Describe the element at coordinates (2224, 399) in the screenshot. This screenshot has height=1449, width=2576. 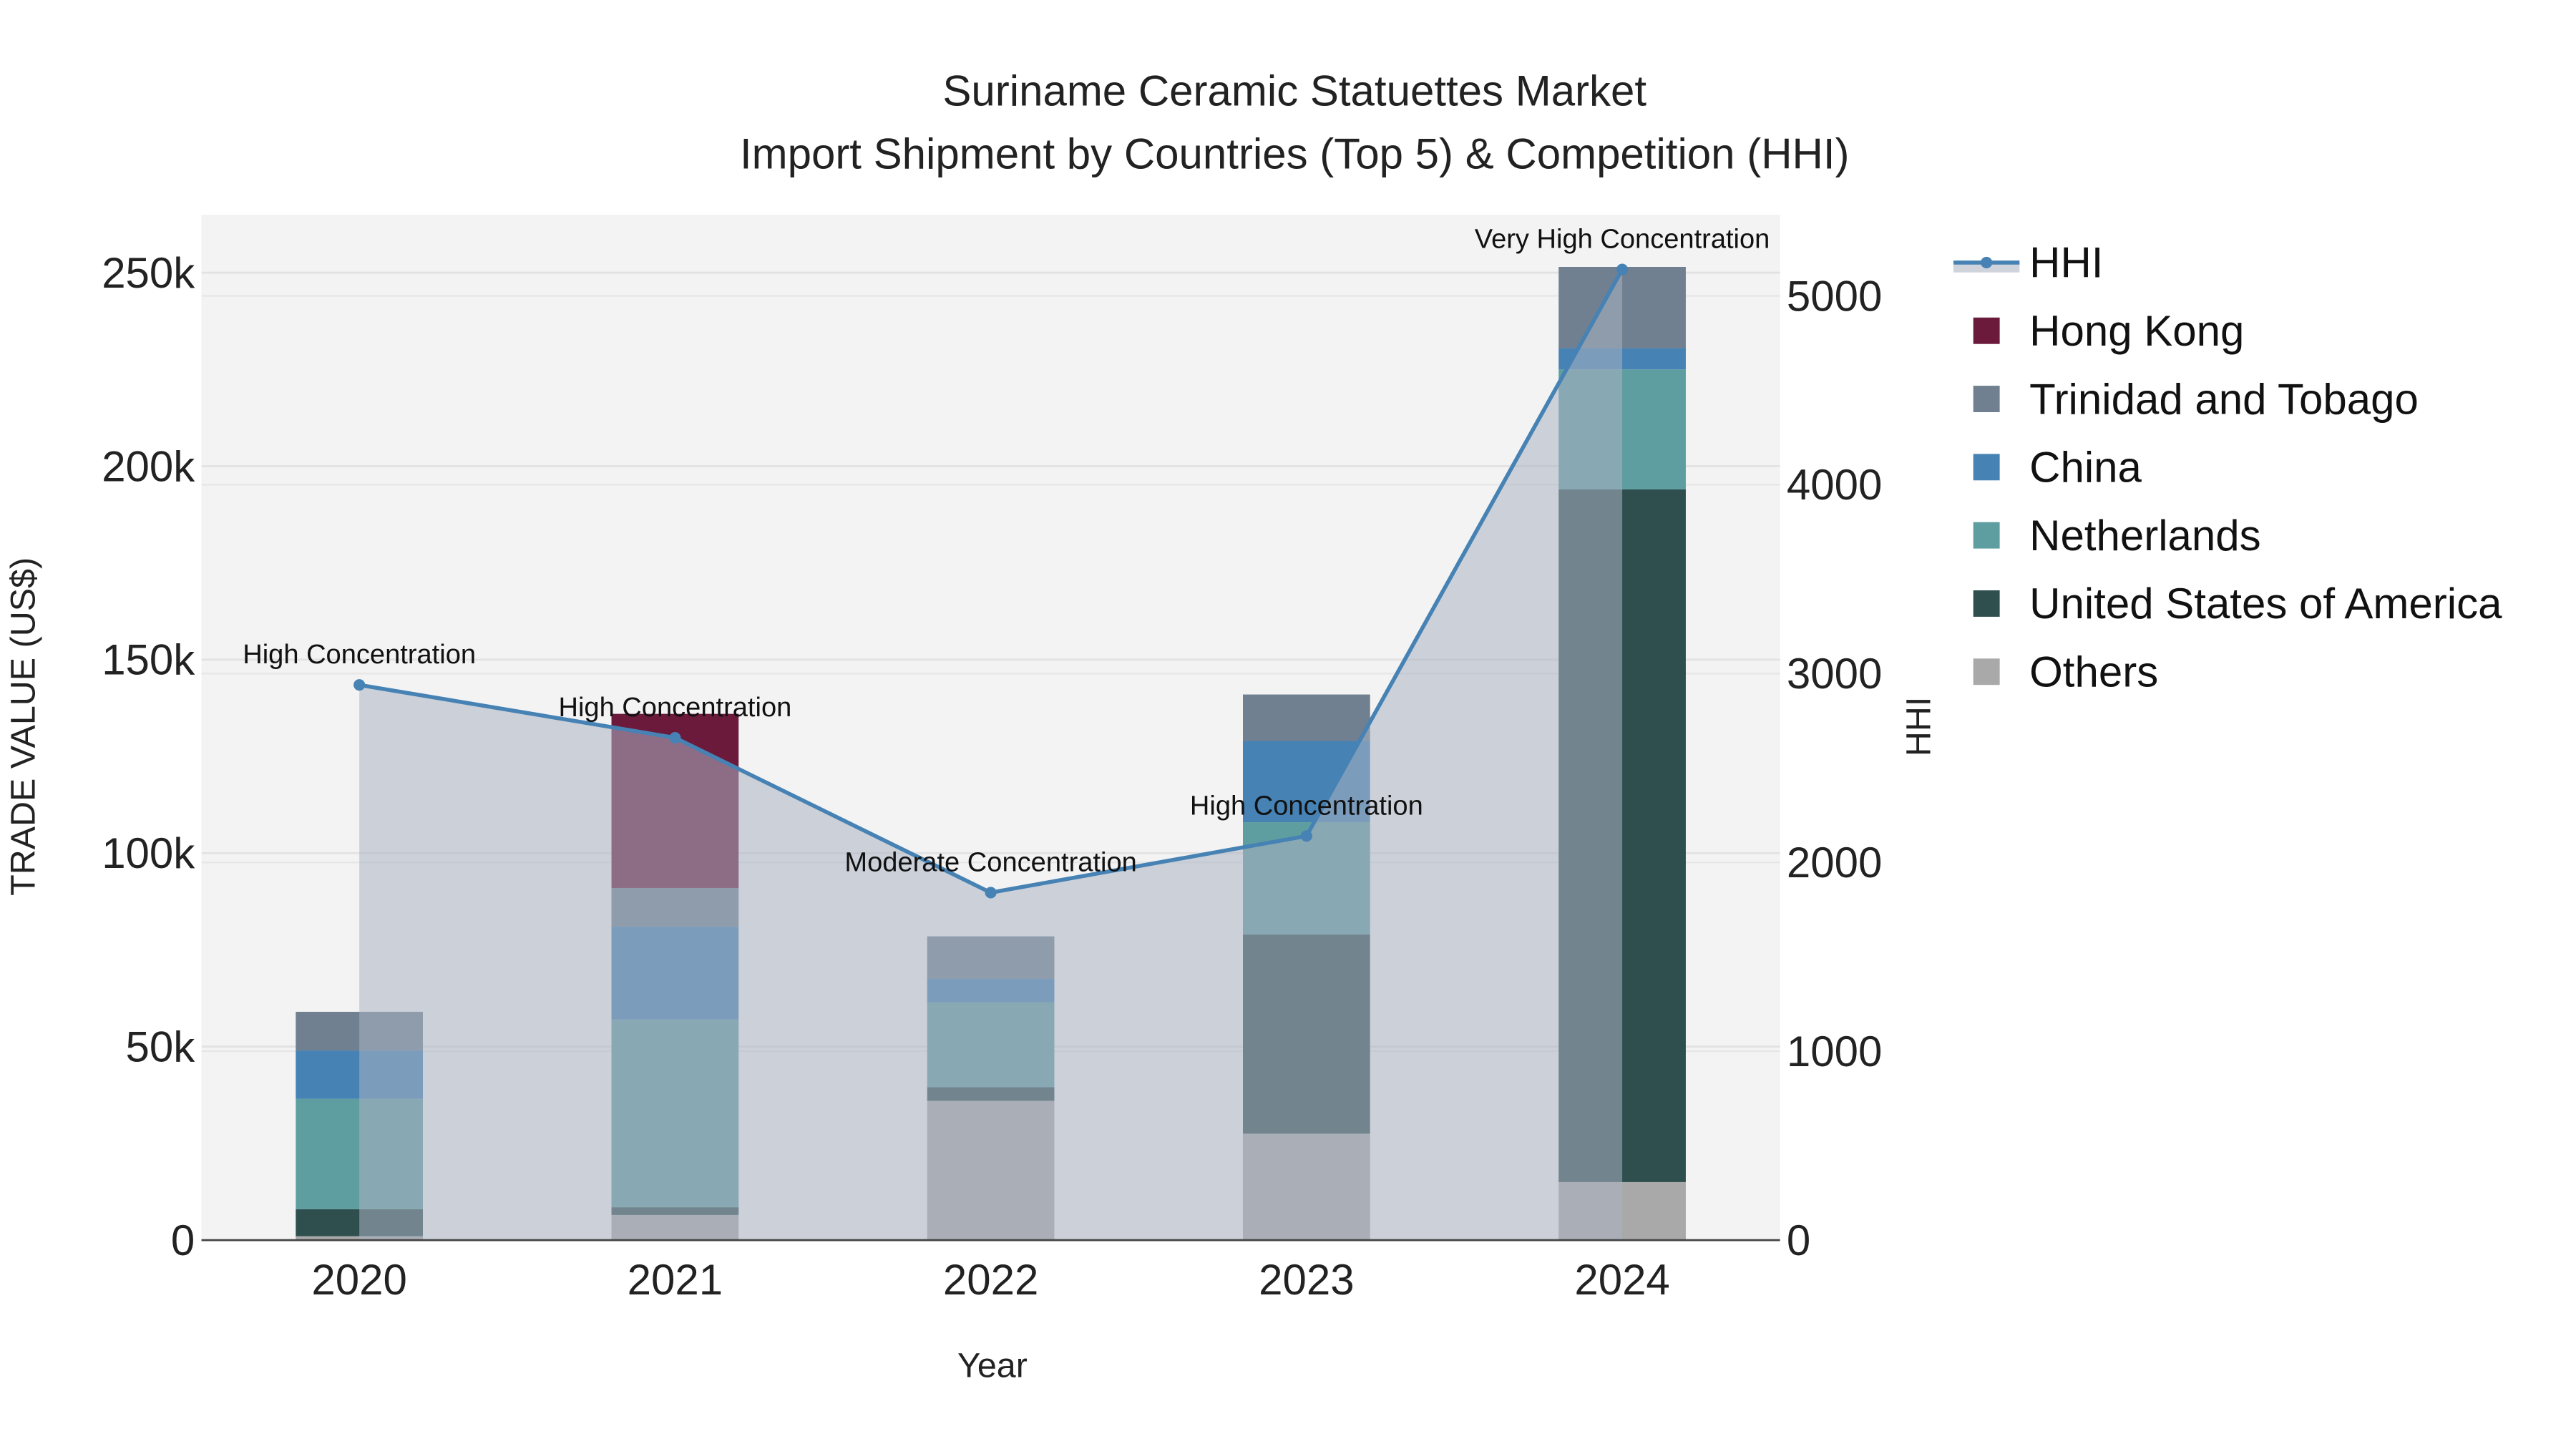
I see `legend-label: Trinidad and Tobago` at that location.